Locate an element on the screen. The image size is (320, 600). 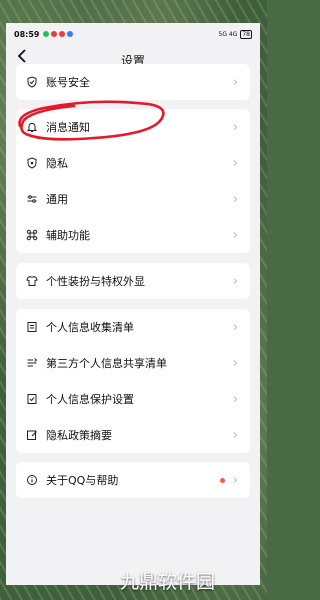
row-third-party-sharing: 第三方个人信息共享清单 › is located at coordinates (133, 363).